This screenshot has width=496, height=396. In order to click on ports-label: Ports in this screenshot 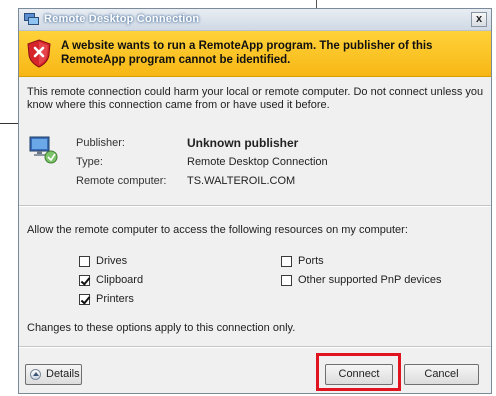, I will do `click(311, 261)`.